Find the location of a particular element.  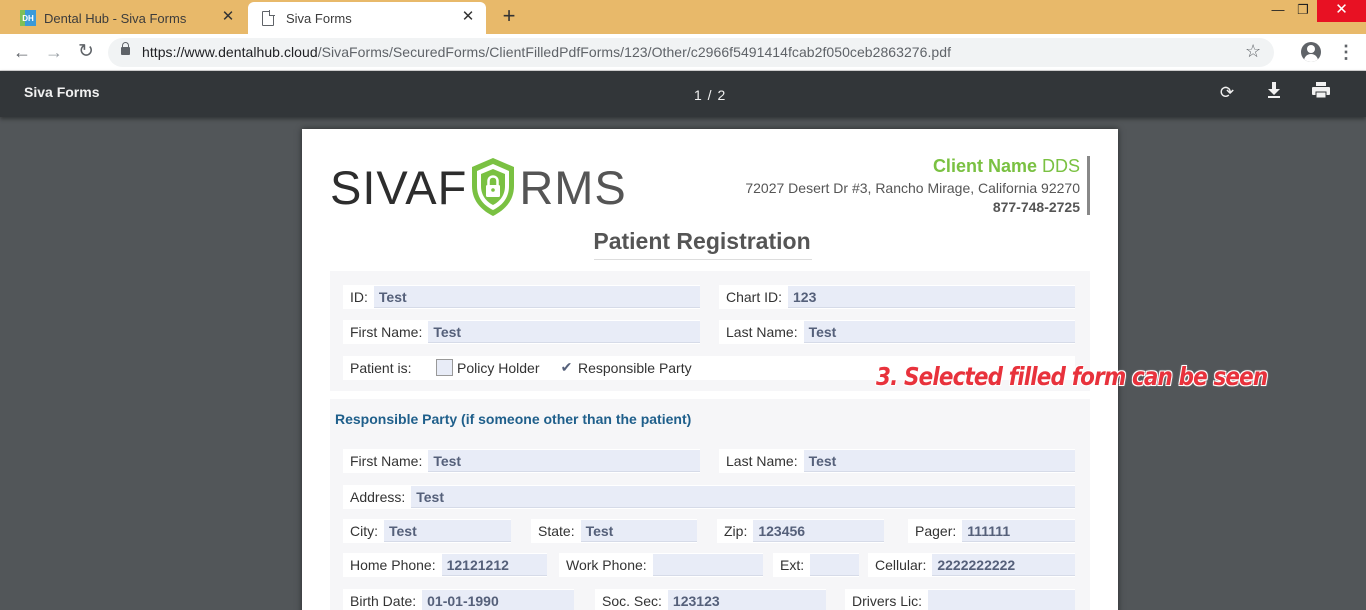

rp-birth-date-field: Birth Date: 01-01-1990 is located at coordinates (458, 599).